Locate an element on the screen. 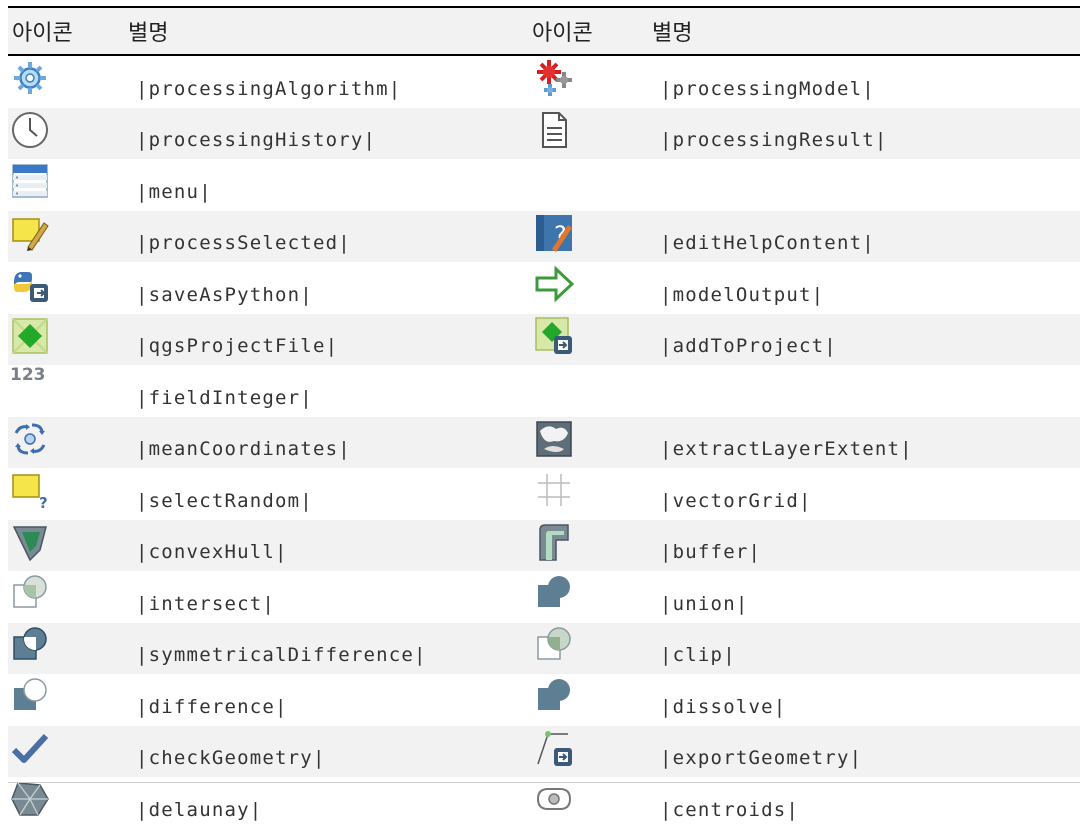 Image resolution: width=1086 pixels, height=829 pixels. field-integer-icon: 123 is located at coordinates (28, 375).